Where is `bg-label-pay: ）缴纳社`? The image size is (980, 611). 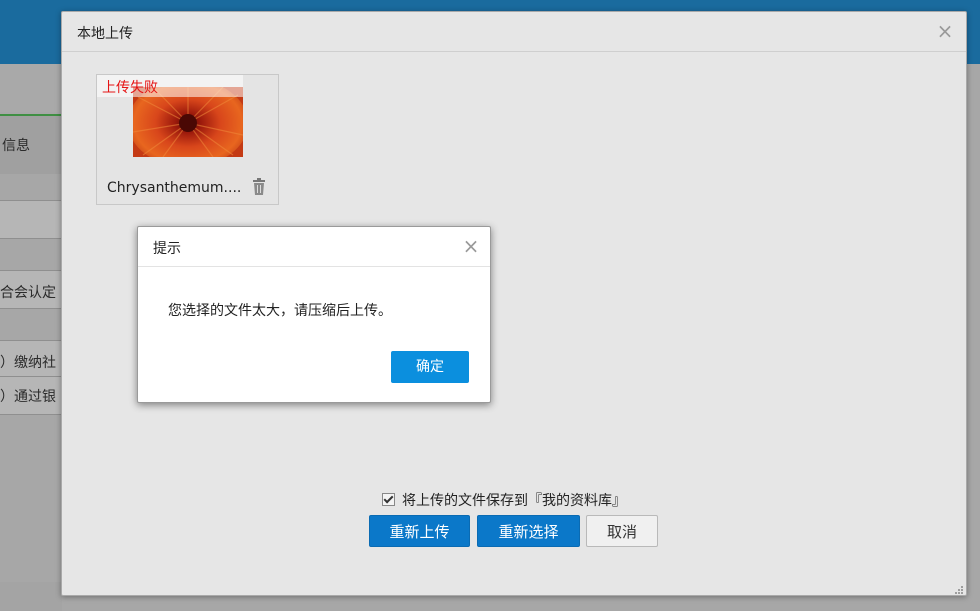 bg-label-pay: ）缴纳社 is located at coordinates (28, 363).